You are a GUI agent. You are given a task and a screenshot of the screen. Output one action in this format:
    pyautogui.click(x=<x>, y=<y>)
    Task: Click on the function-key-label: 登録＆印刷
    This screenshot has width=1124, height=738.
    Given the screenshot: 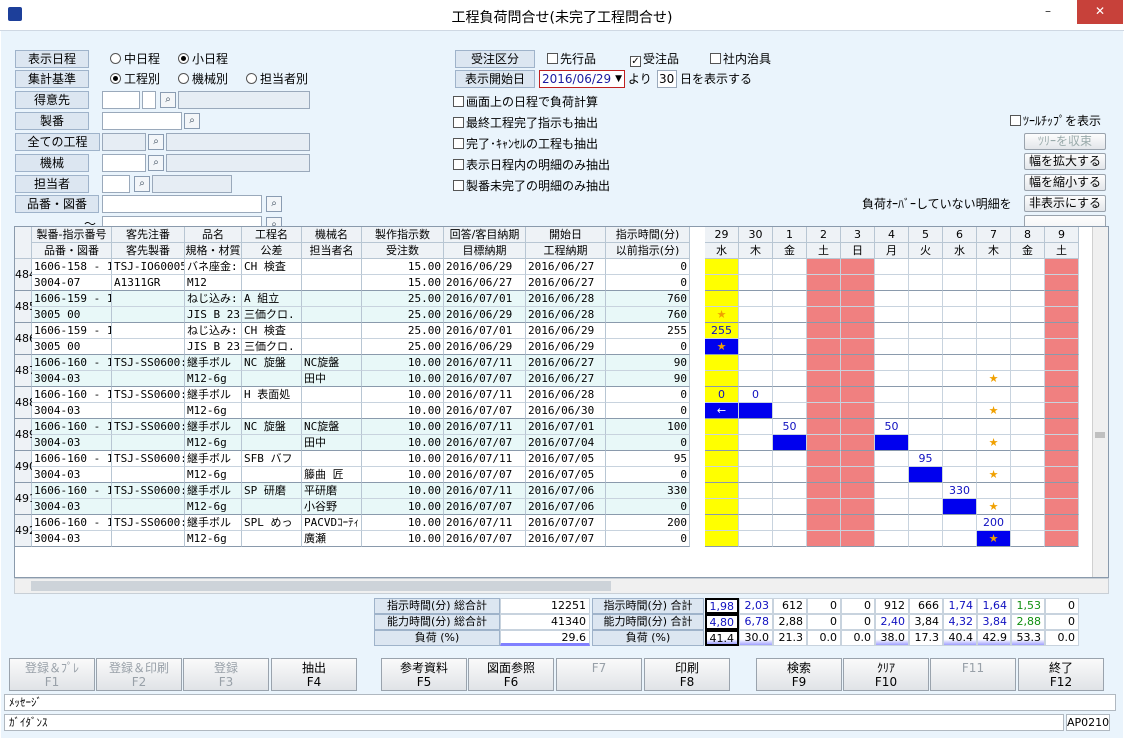 What is the action you would take?
    pyautogui.click(x=138, y=668)
    